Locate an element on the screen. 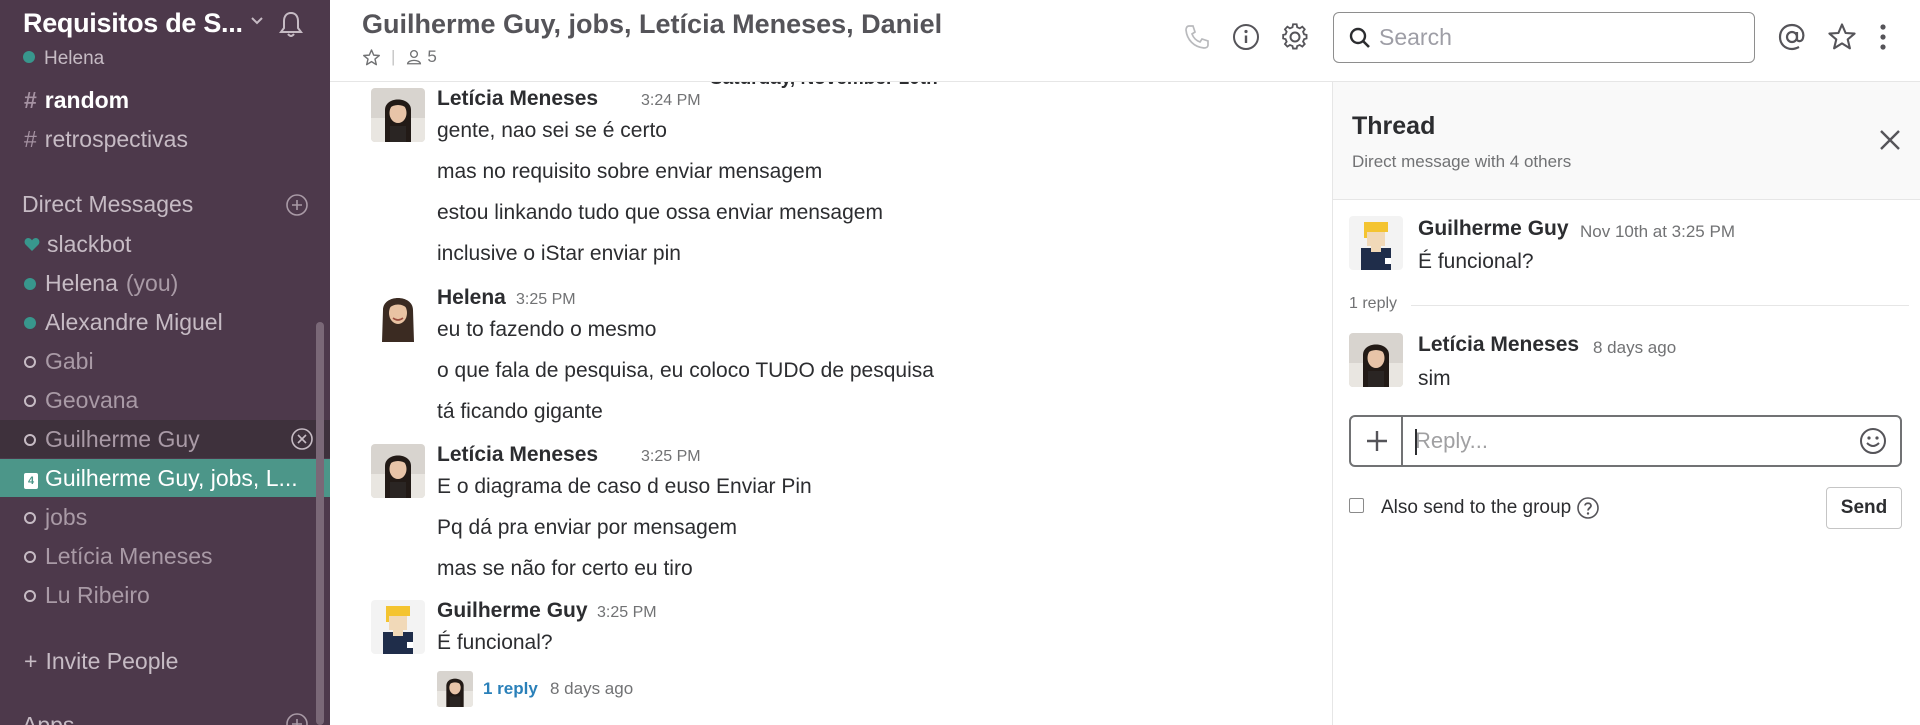 The width and height of the screenshot is (1920, 725). reply-author: Letícia Meneses is located at coordinates (1498, 345).